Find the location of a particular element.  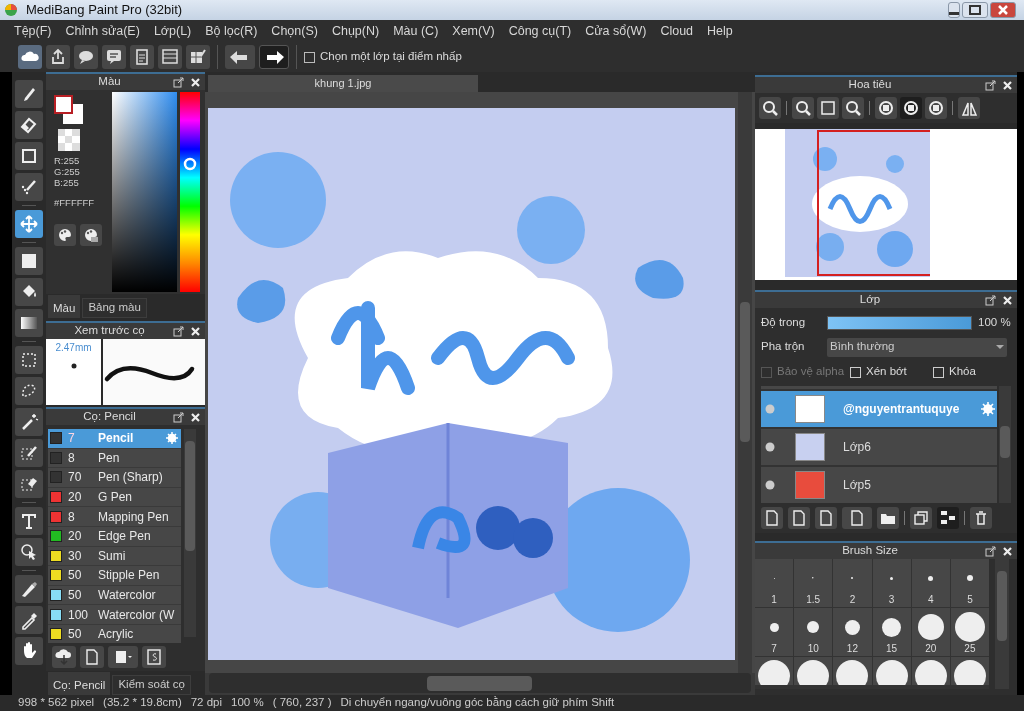

menu-item: Màu (C) is located at coordinates (416, 31).